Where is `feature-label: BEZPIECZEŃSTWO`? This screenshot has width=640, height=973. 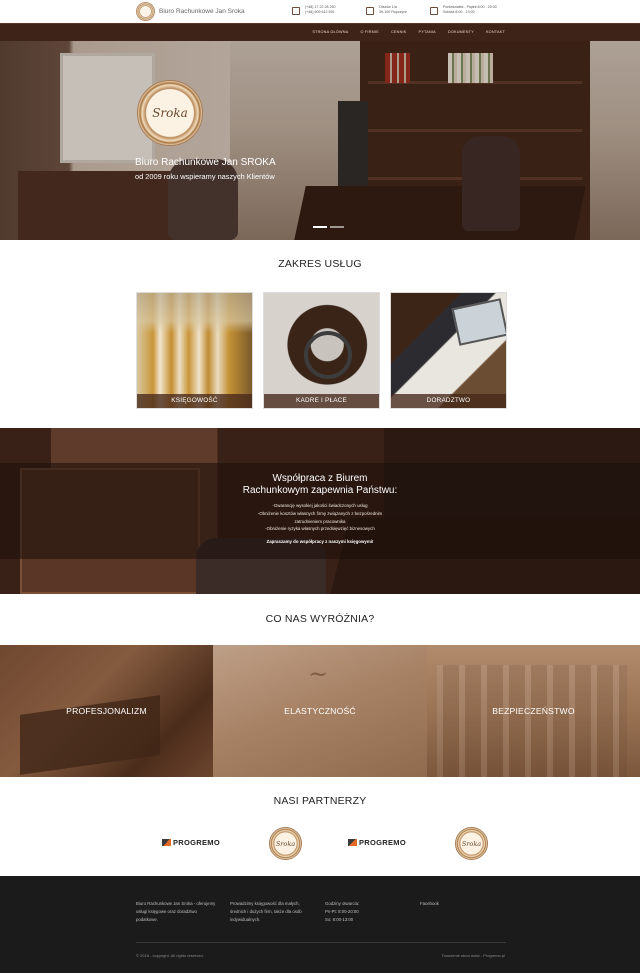
feature-label: BEZPIECZEŃSTWO is located at coordinates (533, 711).